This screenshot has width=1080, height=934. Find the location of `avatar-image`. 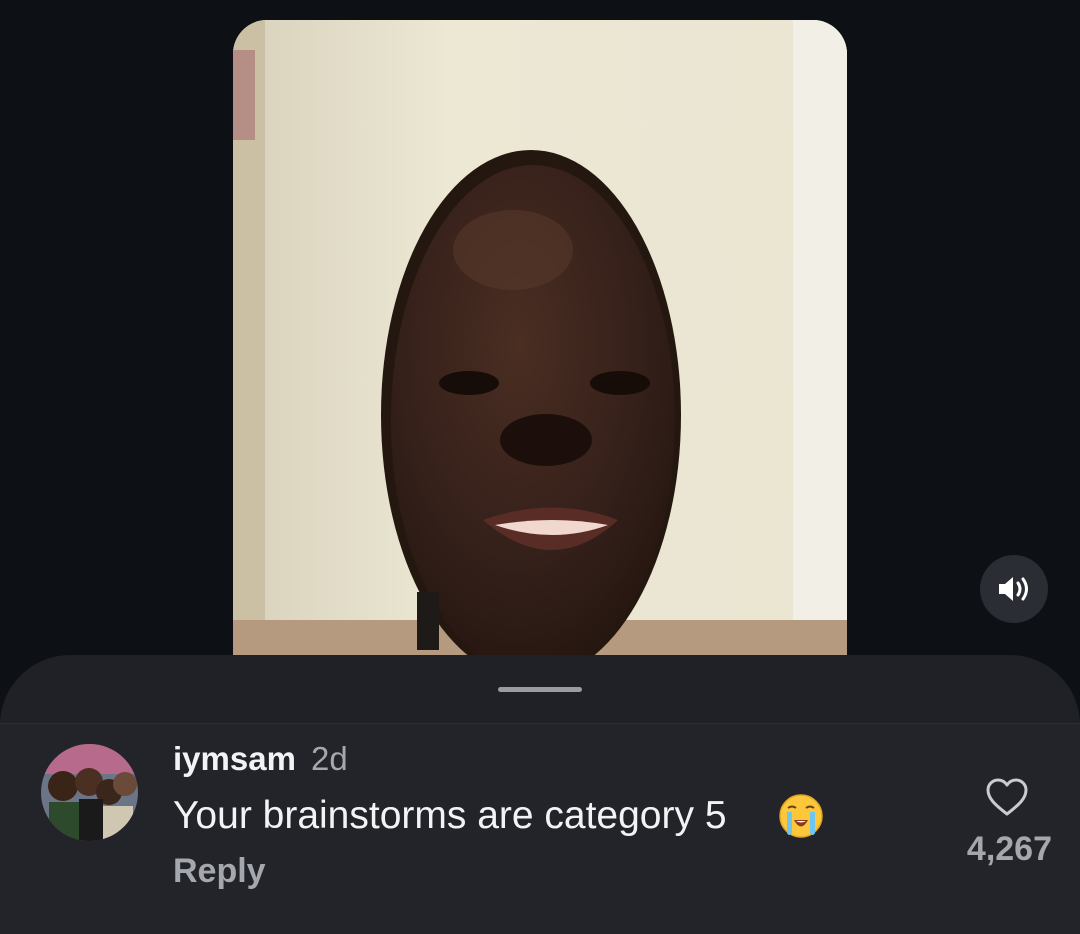

avatar-image is located at coordinates (89, 792).